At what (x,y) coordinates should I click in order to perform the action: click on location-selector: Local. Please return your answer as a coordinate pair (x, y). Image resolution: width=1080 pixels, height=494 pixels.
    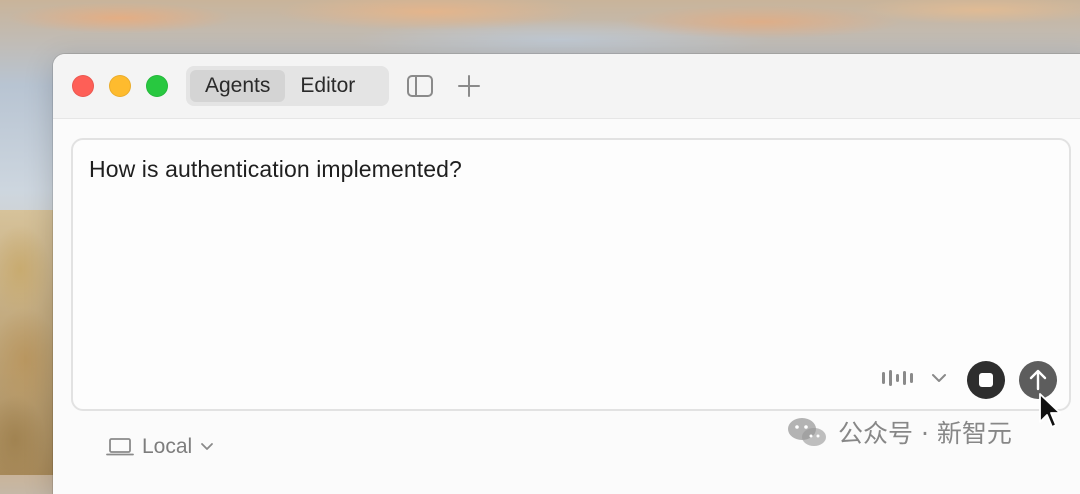
    Looking at the image, I should click on (160, 447).